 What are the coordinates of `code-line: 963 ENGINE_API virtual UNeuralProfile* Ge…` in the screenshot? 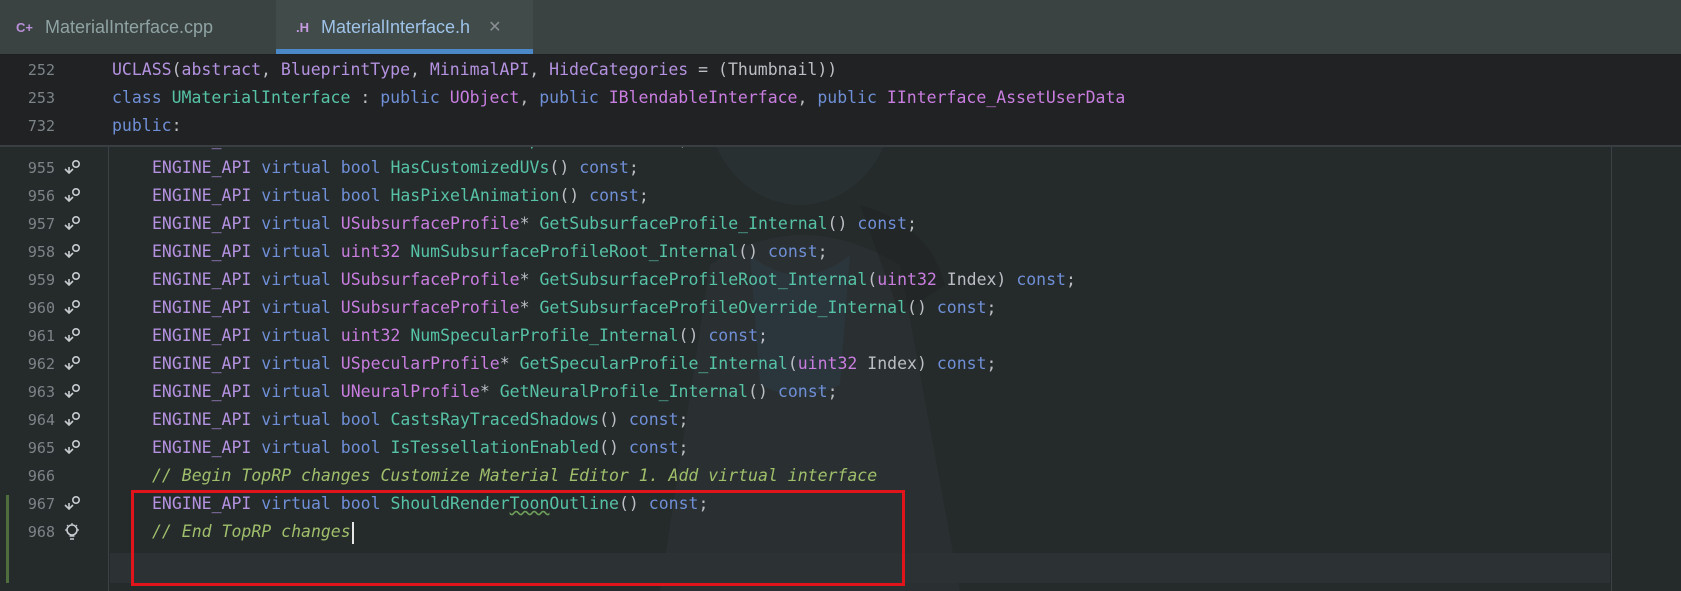 It's located at (840, 392).